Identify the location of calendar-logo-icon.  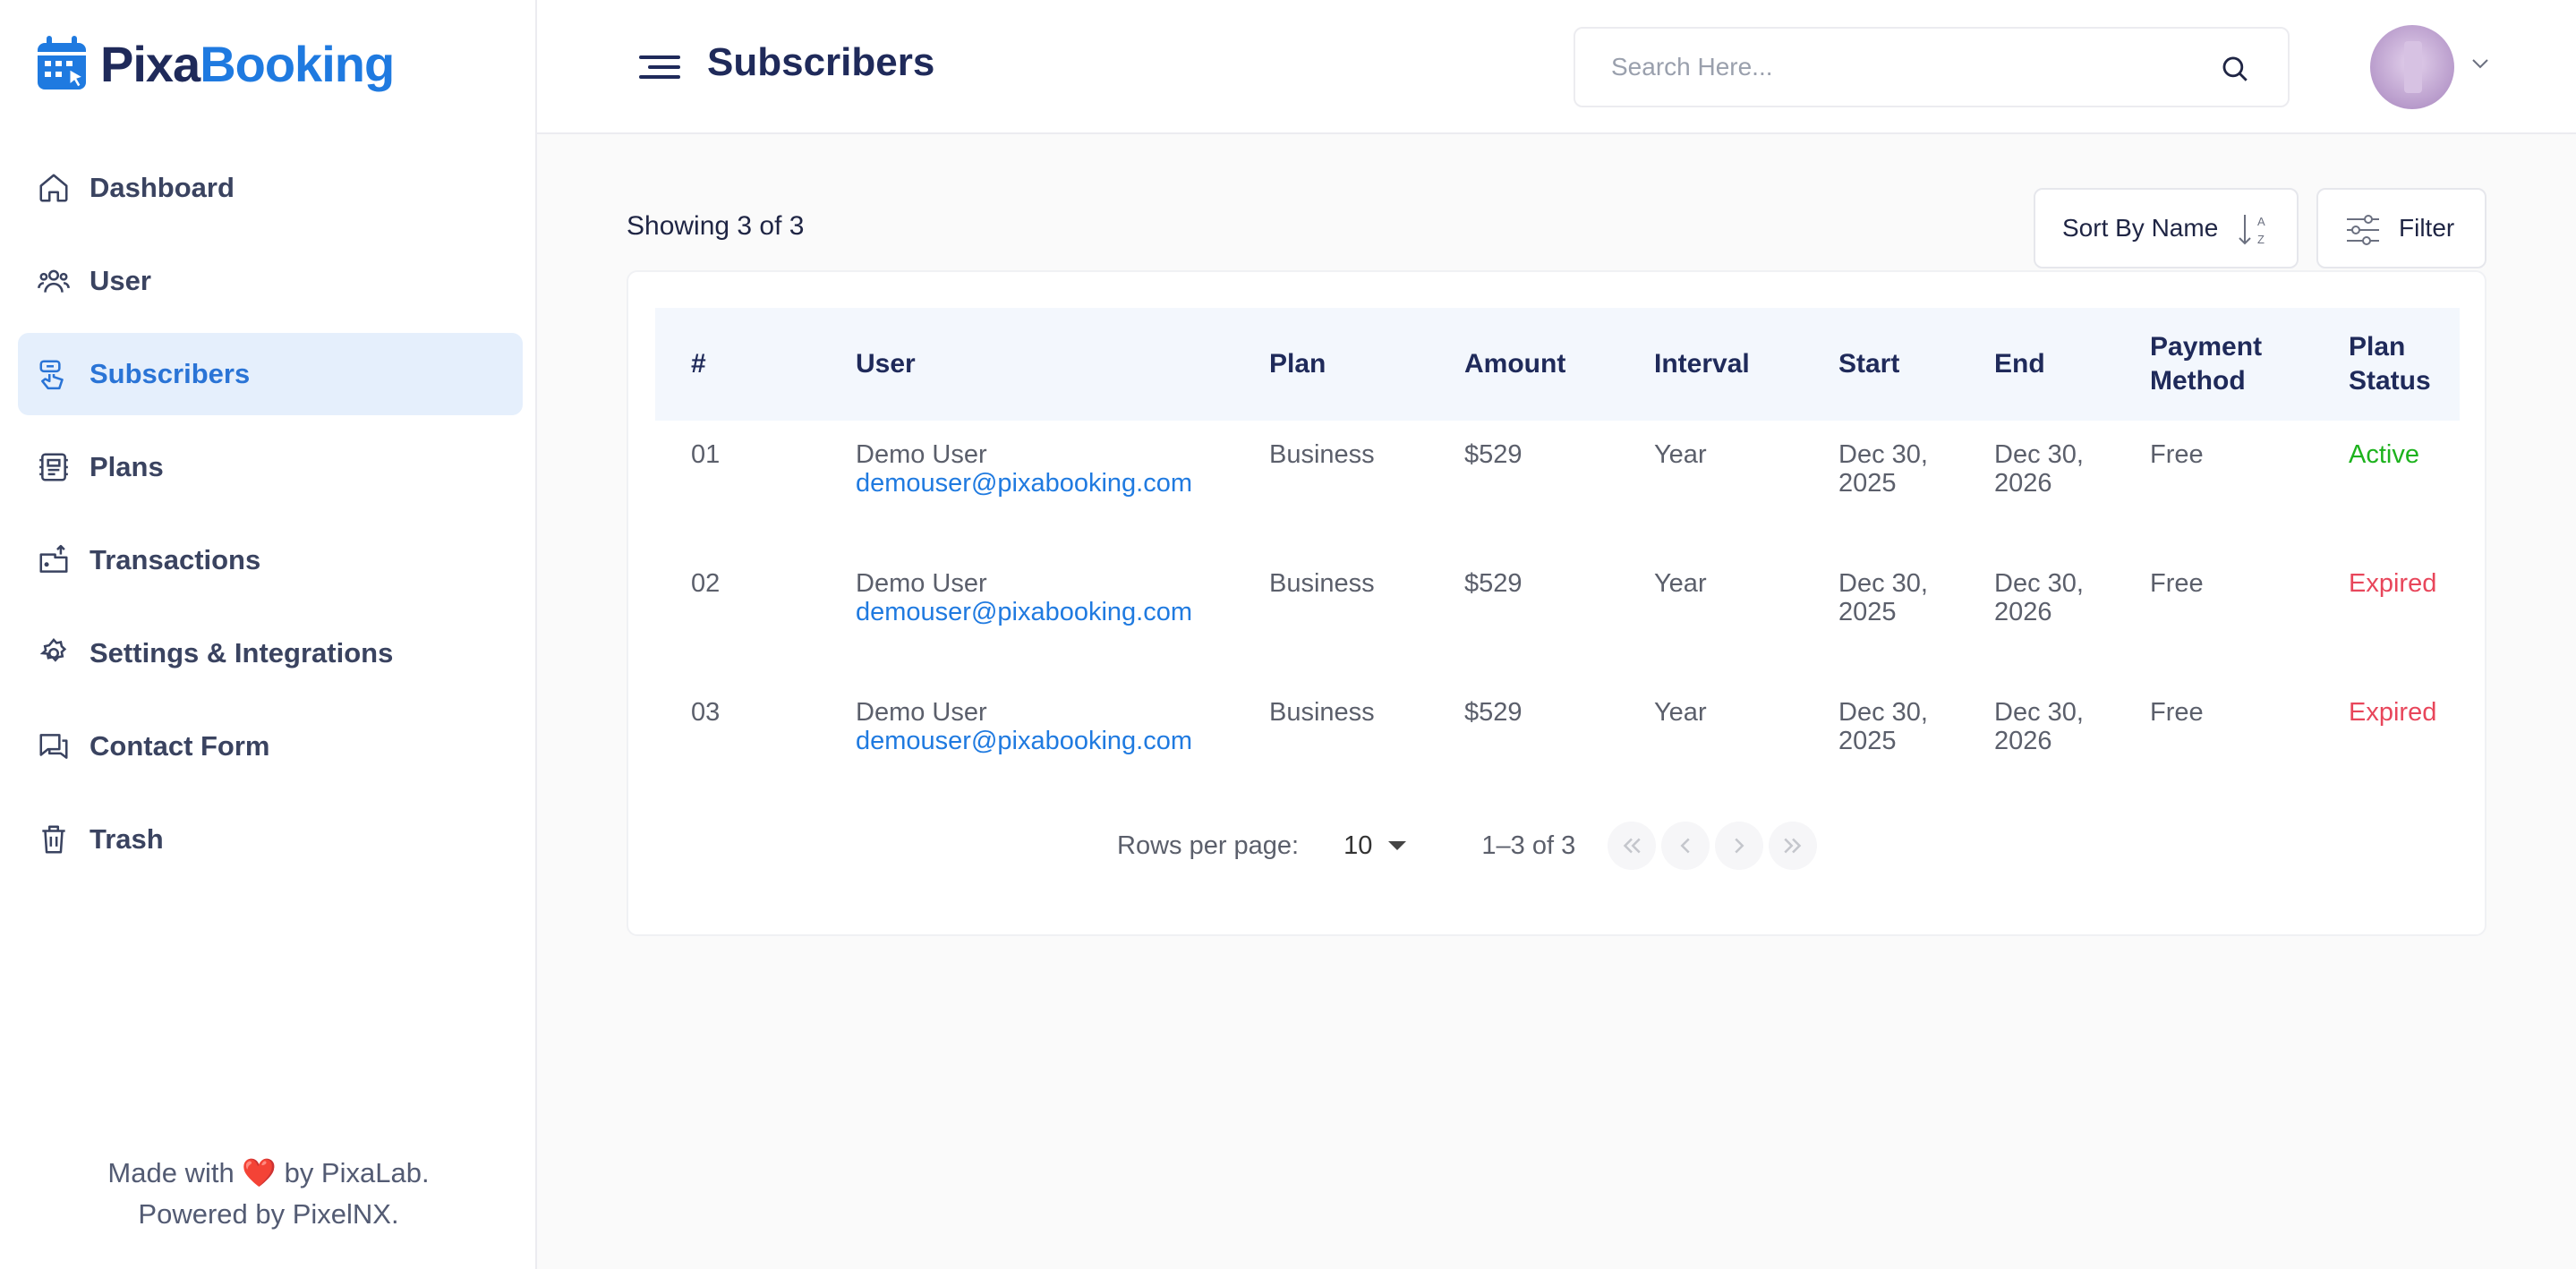
(62, 63).